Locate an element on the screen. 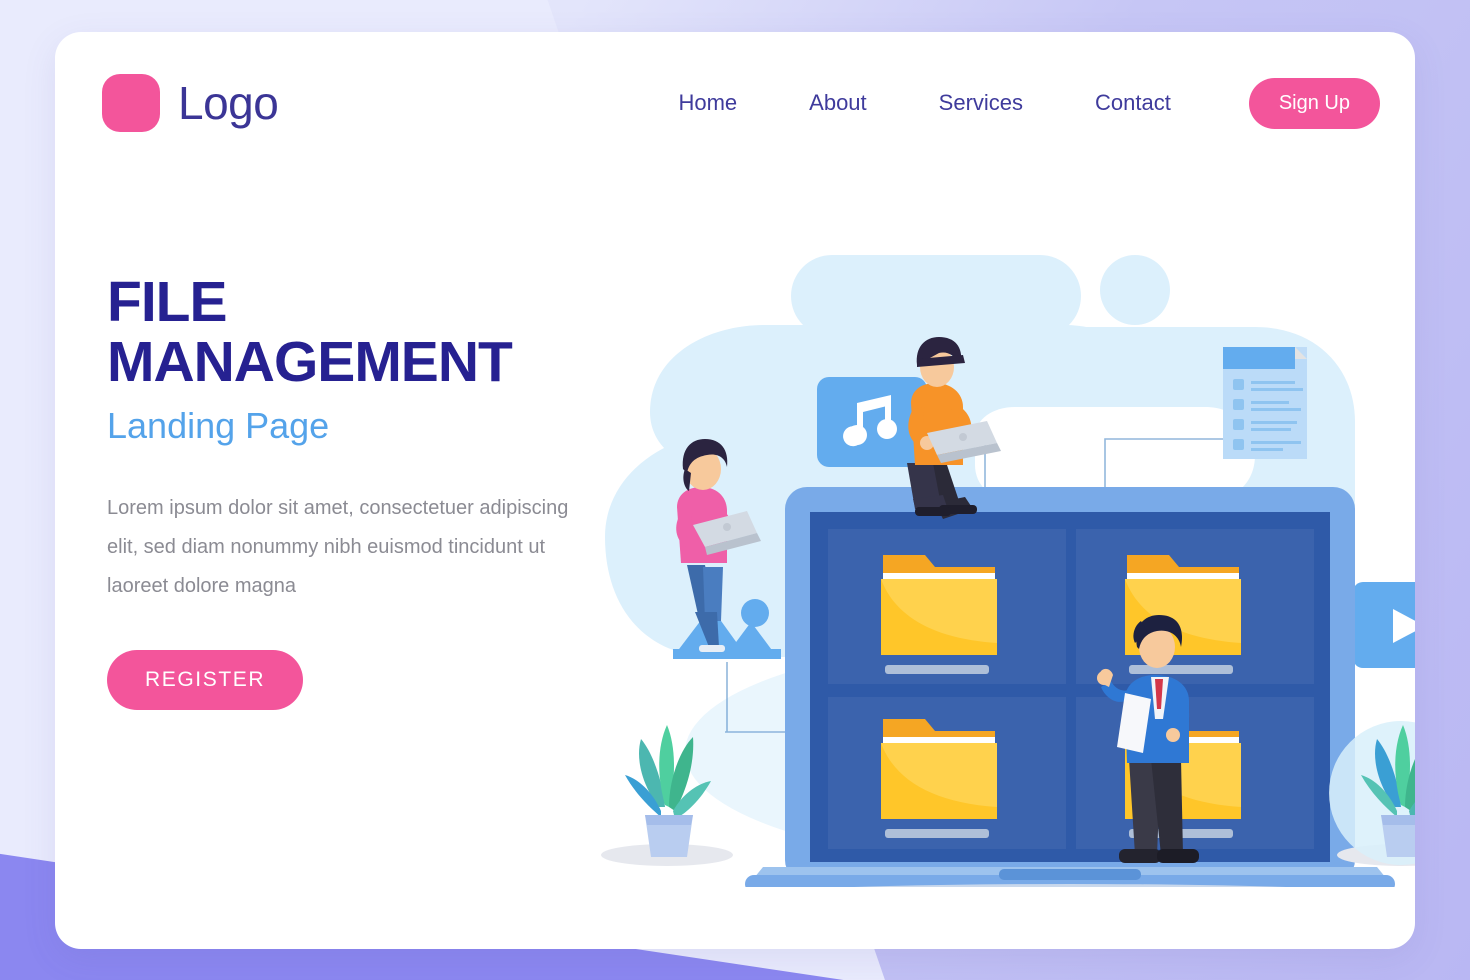  nav-item-about: About is located at coordinates (838, 103).